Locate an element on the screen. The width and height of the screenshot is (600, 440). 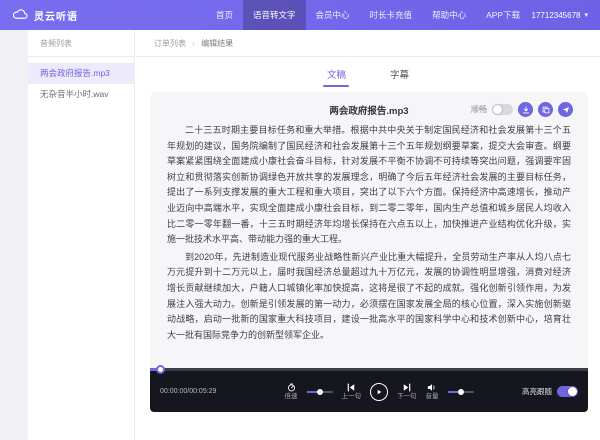
main-nav: 首页 语音转文字 会员中心 时长卡充值 帮助中心 APP下载 is located at coordinates (368, 15).